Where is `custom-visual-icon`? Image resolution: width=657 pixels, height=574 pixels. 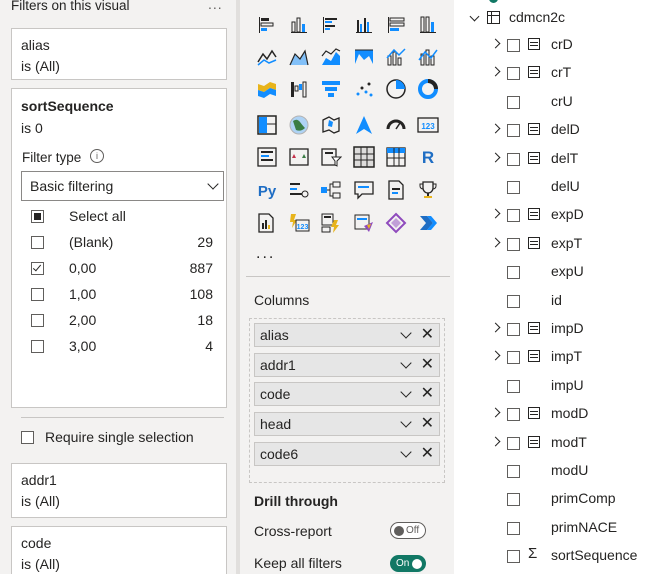 custom-visual-icon is located at coordinates (364, 223).